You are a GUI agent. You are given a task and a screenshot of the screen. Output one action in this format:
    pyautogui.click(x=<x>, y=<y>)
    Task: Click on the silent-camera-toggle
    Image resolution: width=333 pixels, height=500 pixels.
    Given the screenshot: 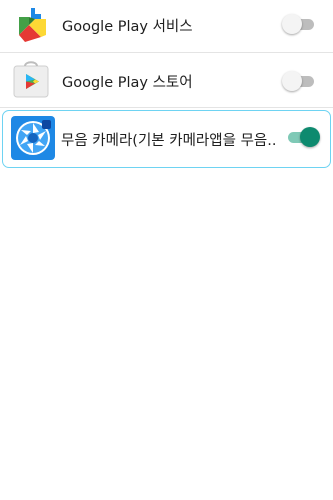 What is the action you would take?
    pyautogui.click(x=303, y=137)
    